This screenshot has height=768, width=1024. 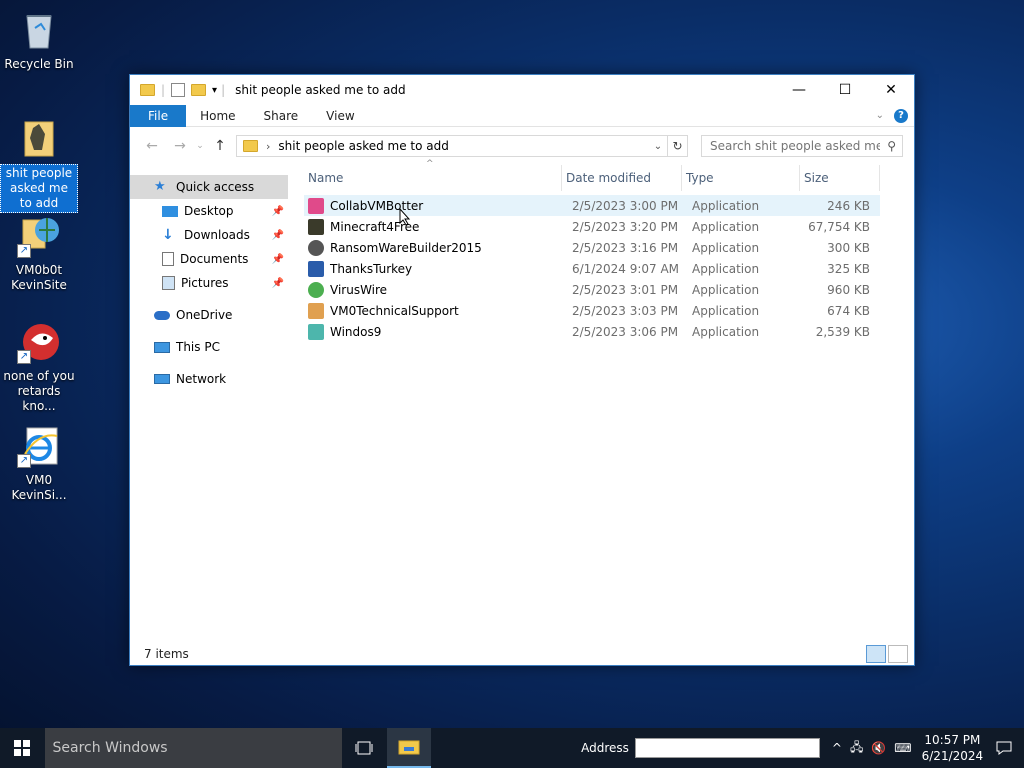 What do you see at coordinates (166, 654) in the screenshot?
I see `status-item-count: 7 items` at bounding box center [166, 654].